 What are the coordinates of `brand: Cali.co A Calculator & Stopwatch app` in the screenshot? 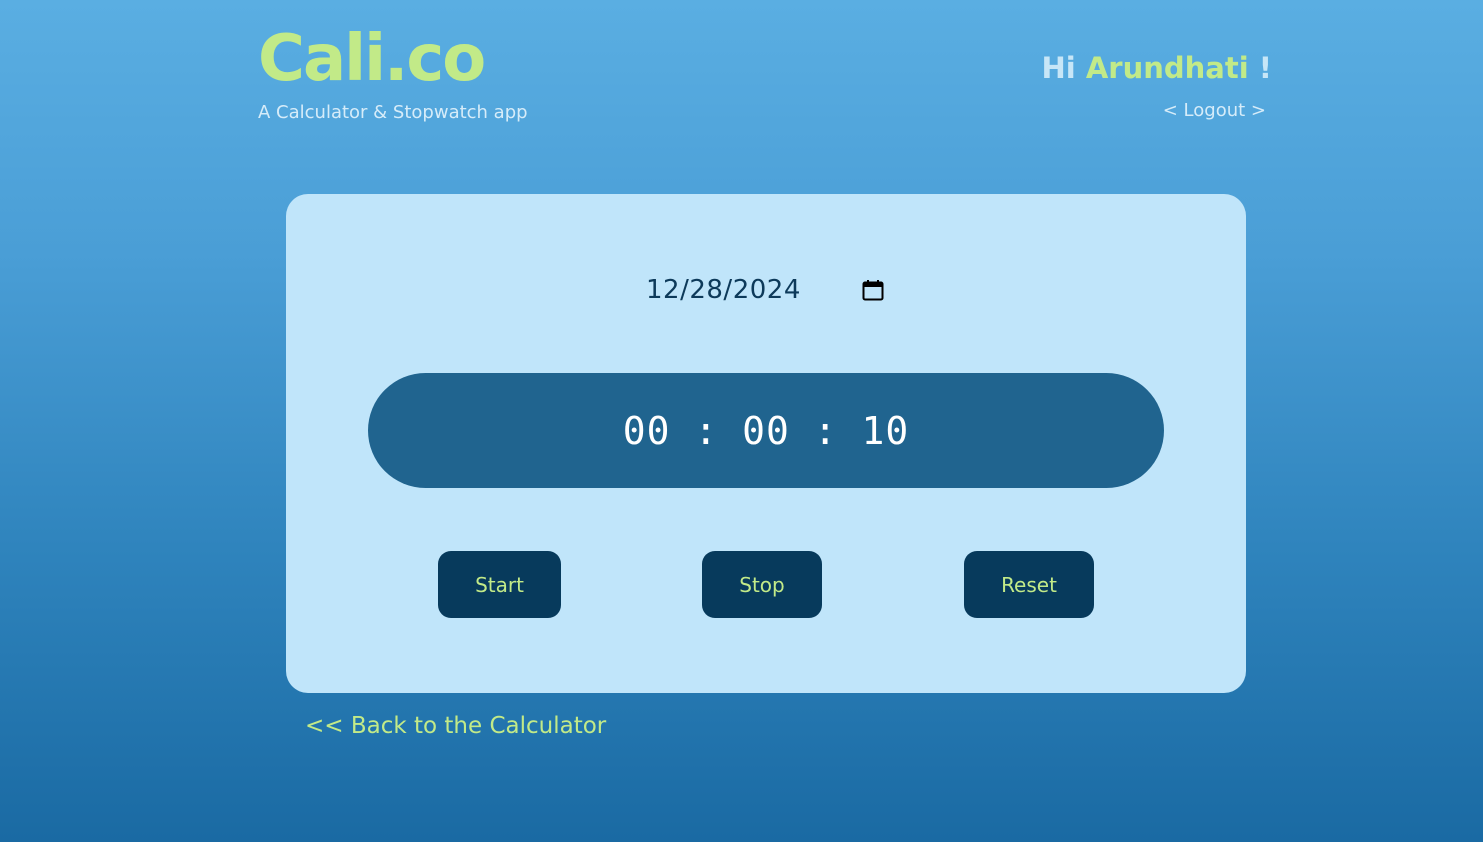 It's located at (393, 73).